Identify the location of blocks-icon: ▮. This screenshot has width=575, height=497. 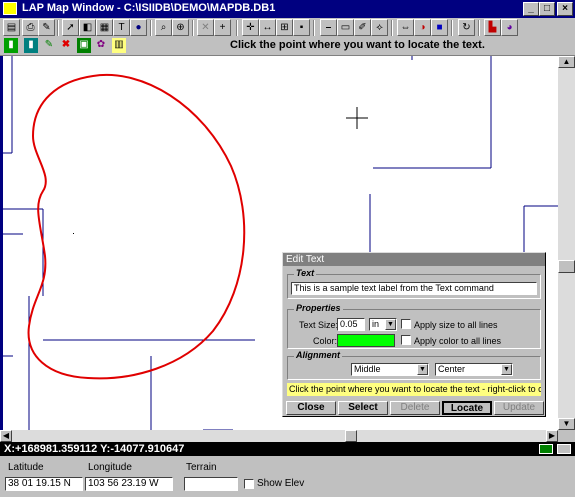
(11, 45).